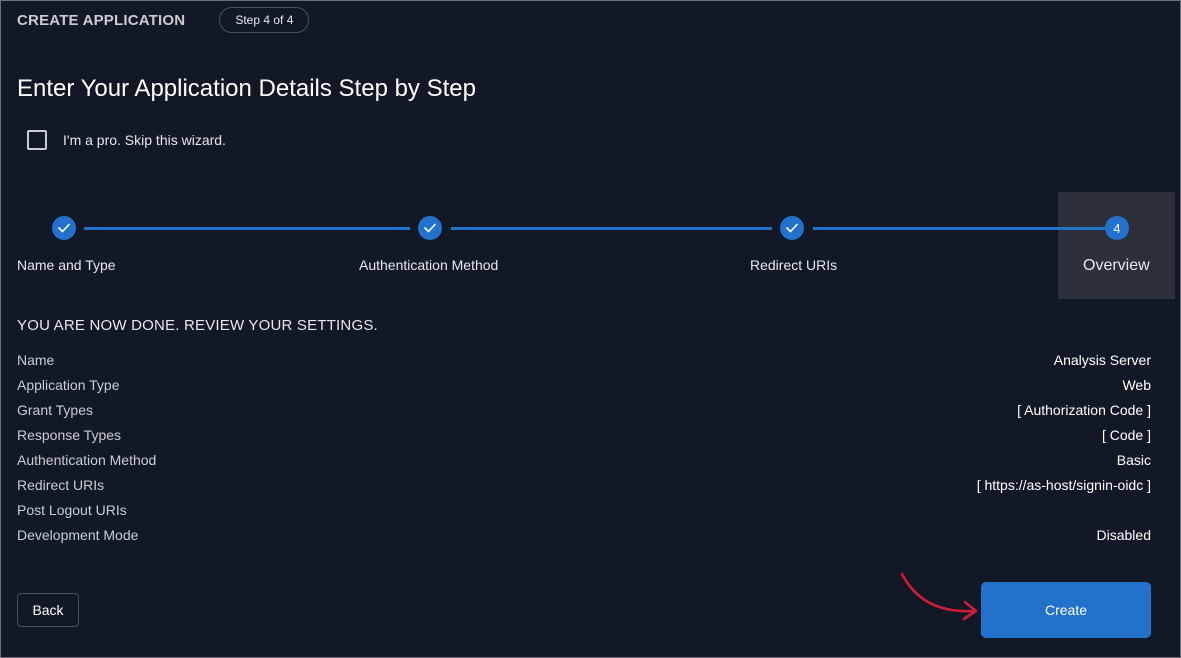 This screenshot has width=1181, height=658. I want to click on step-1-label: Name and Type, so click(66, 265).